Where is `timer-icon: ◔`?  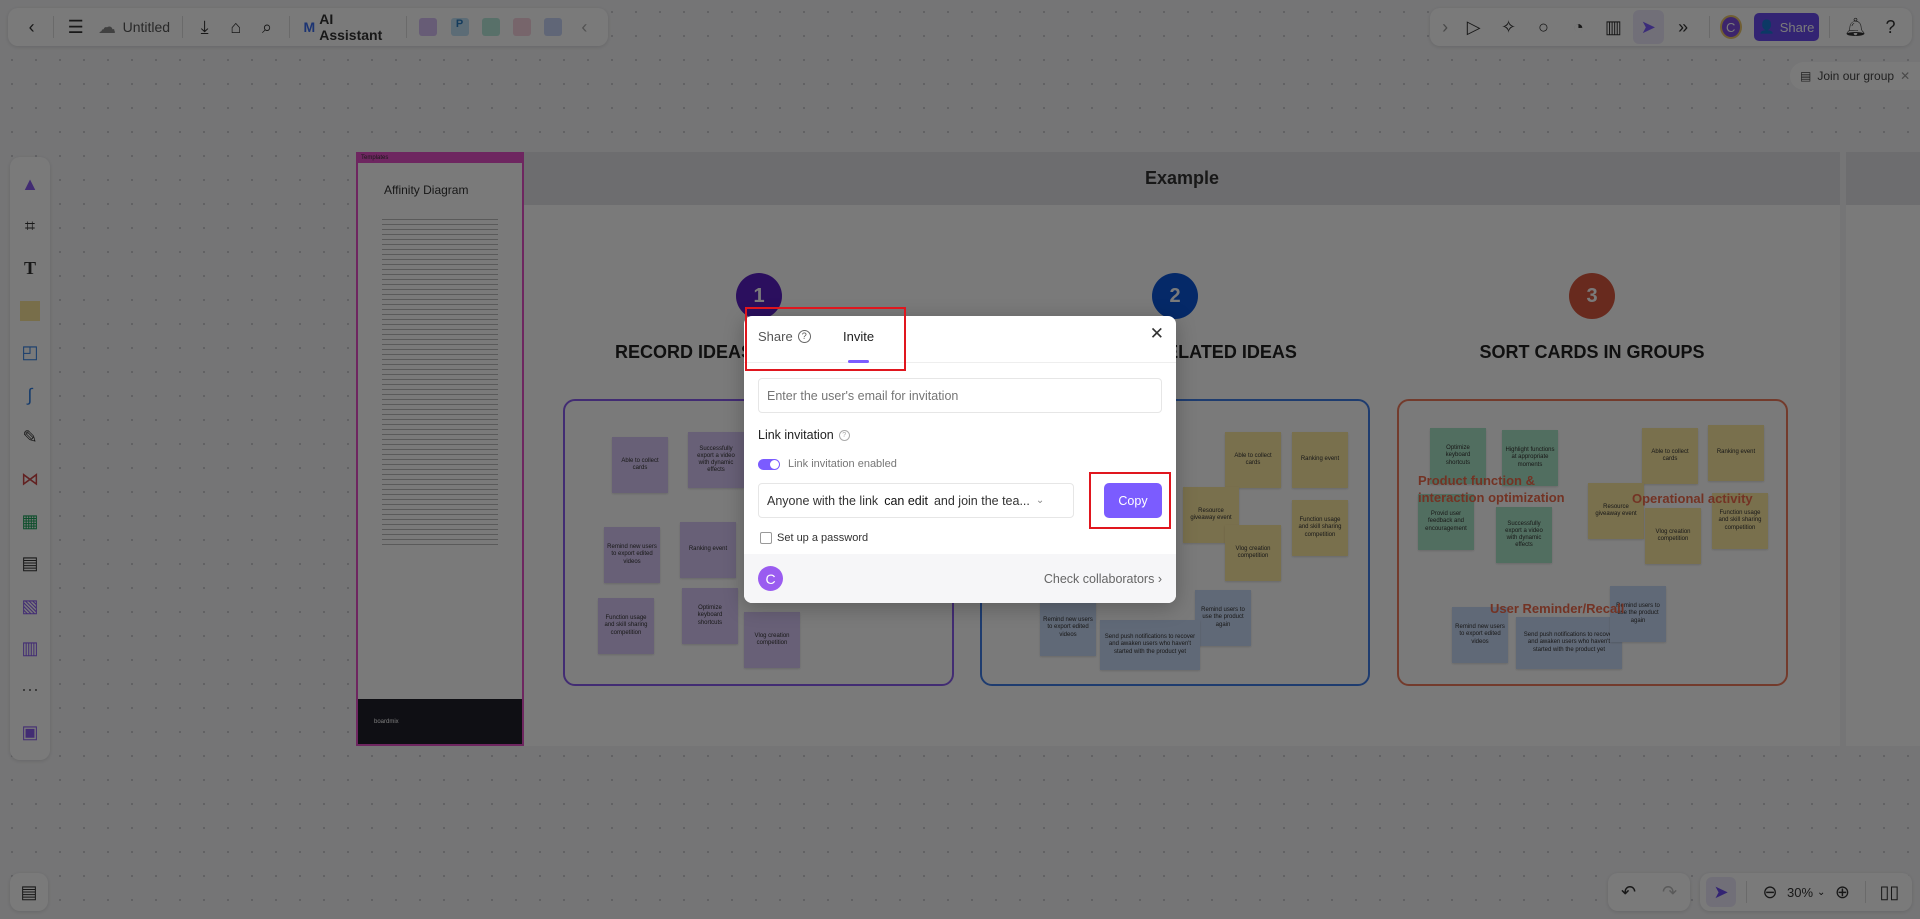 timer-icon: ◔ is located at coordinates (1578, 27).